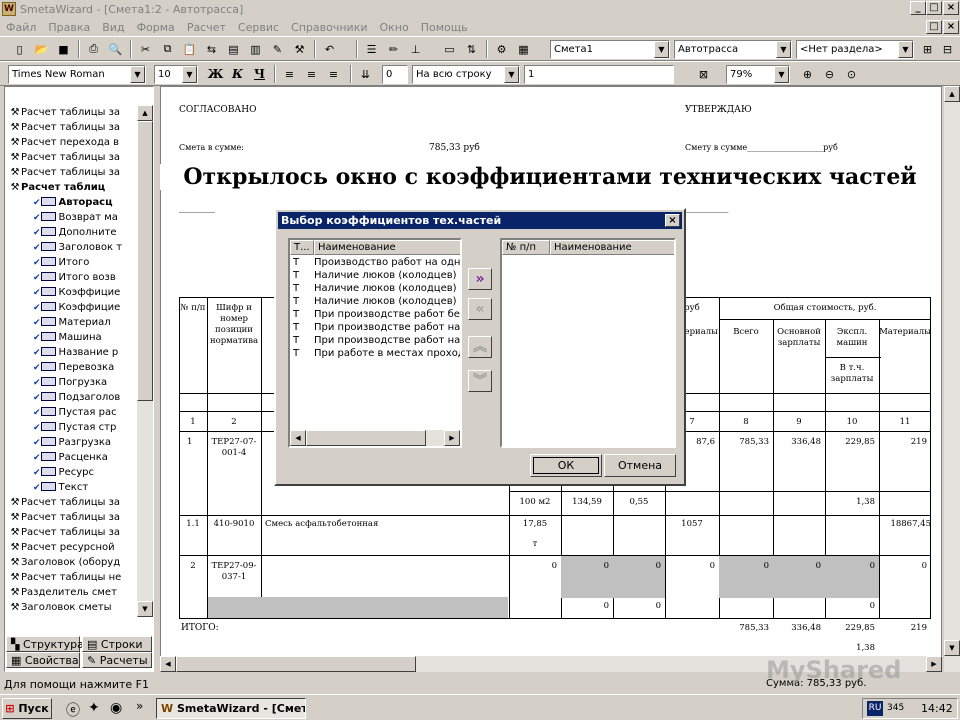 Image resolution: width=960 pixels, height=720 pixels. I want to click on mdi-close-button: ×, so click(951, 27).